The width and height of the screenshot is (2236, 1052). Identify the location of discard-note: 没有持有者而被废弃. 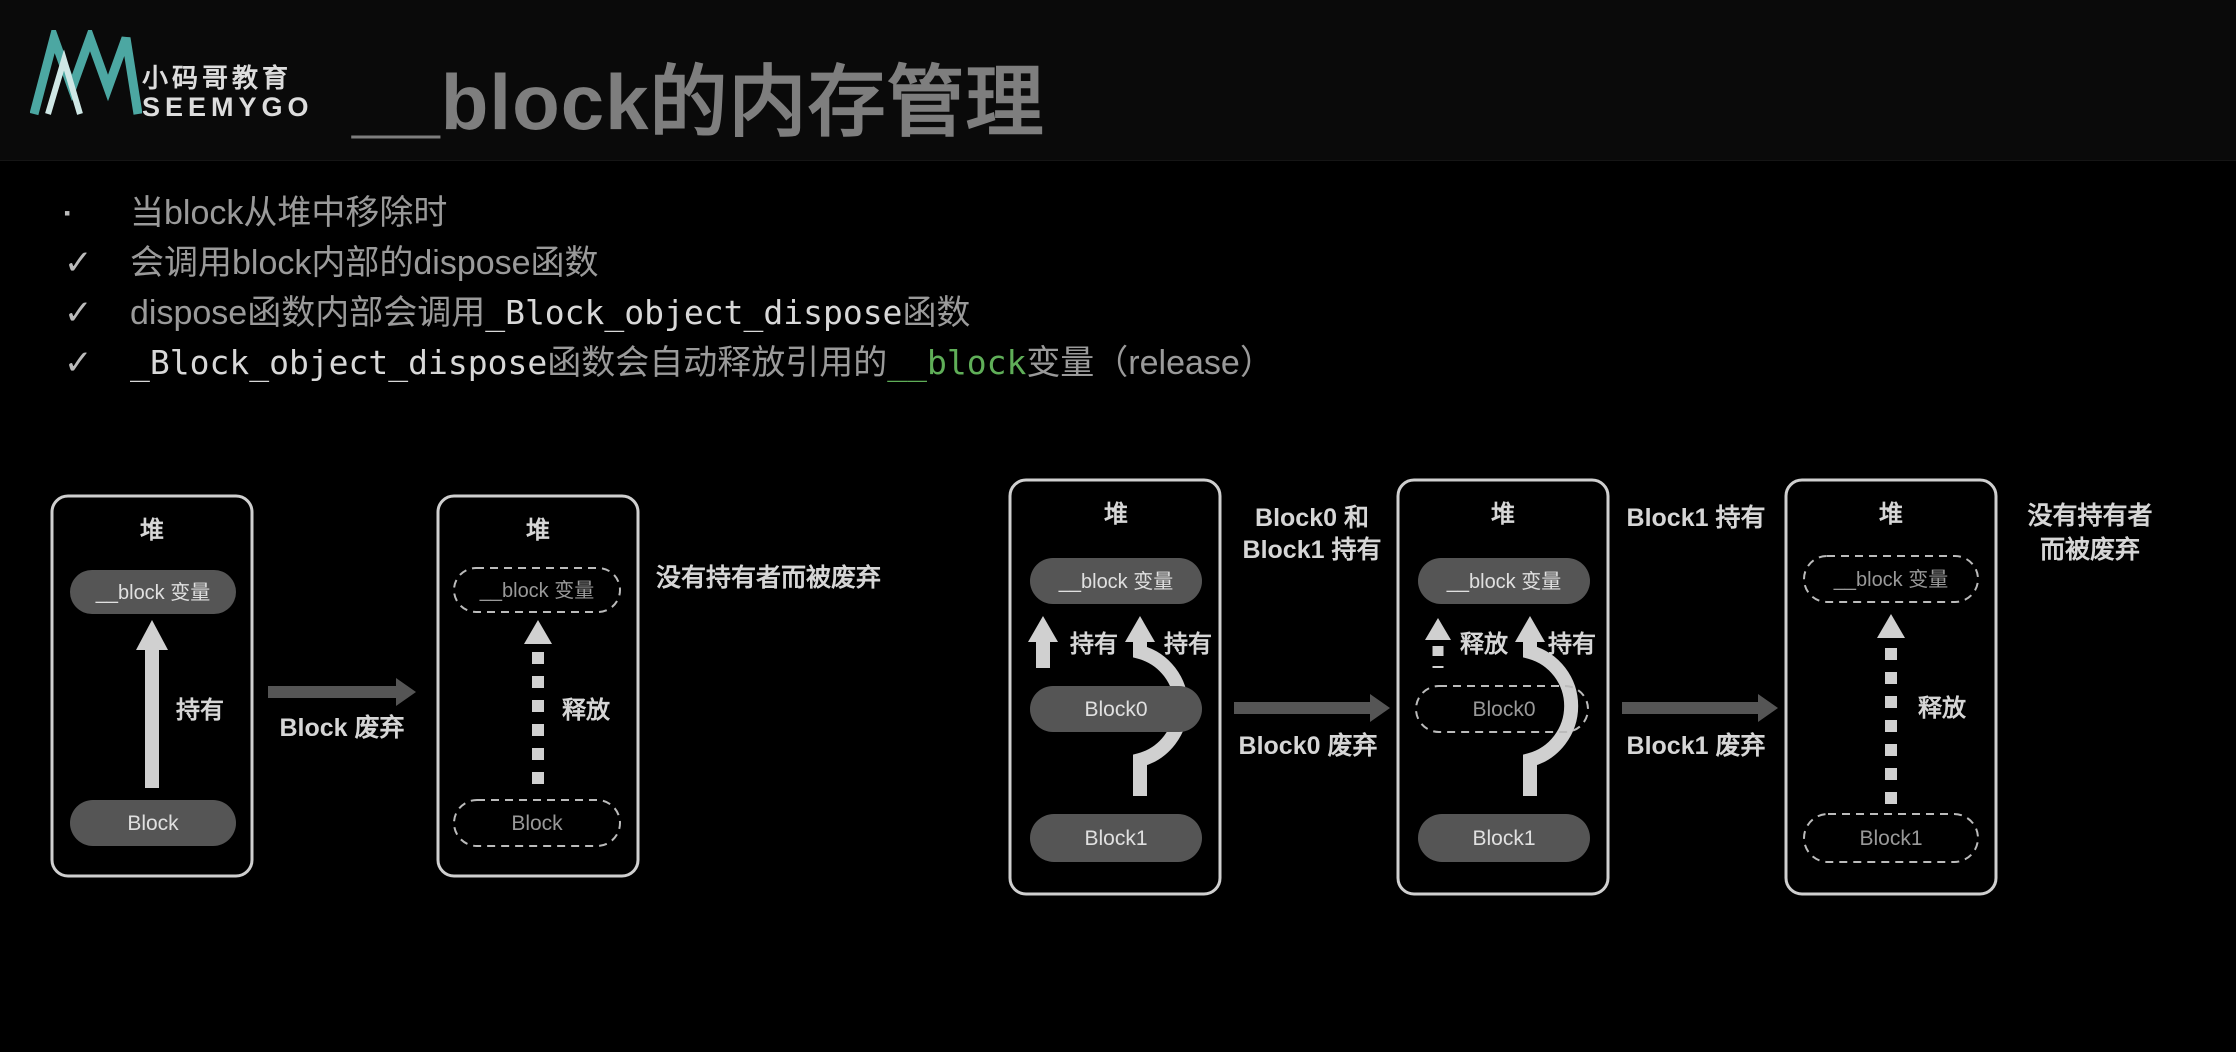
(768, 577).